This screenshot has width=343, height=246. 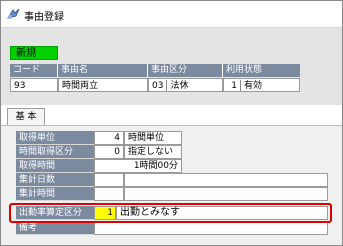 I want to click on category-field: 03 法休, so click(x=185, y=85).